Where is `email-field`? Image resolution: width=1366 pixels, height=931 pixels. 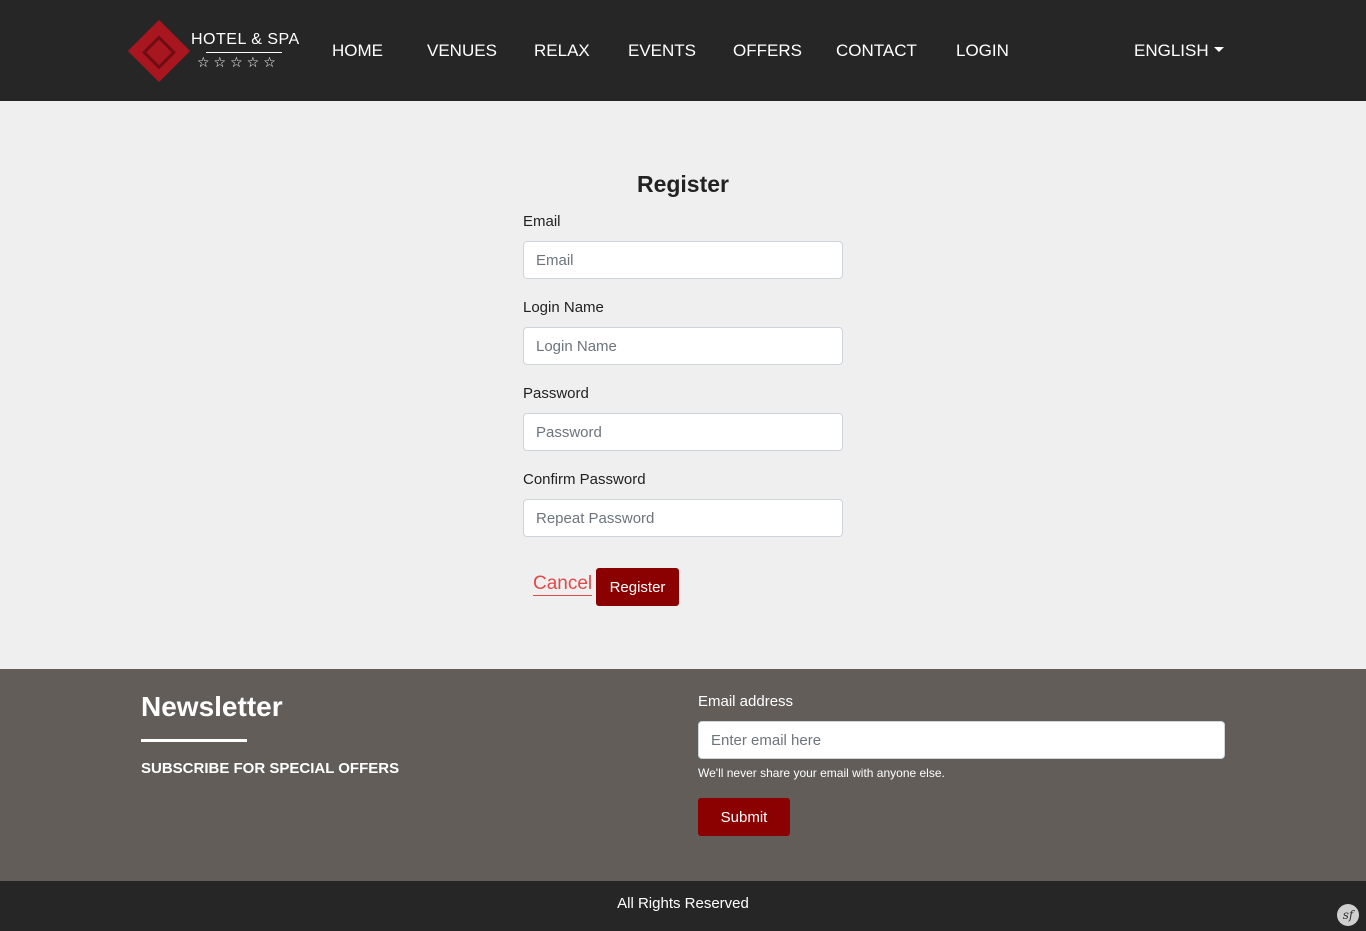
email-field is located at coordinates (683, 260).